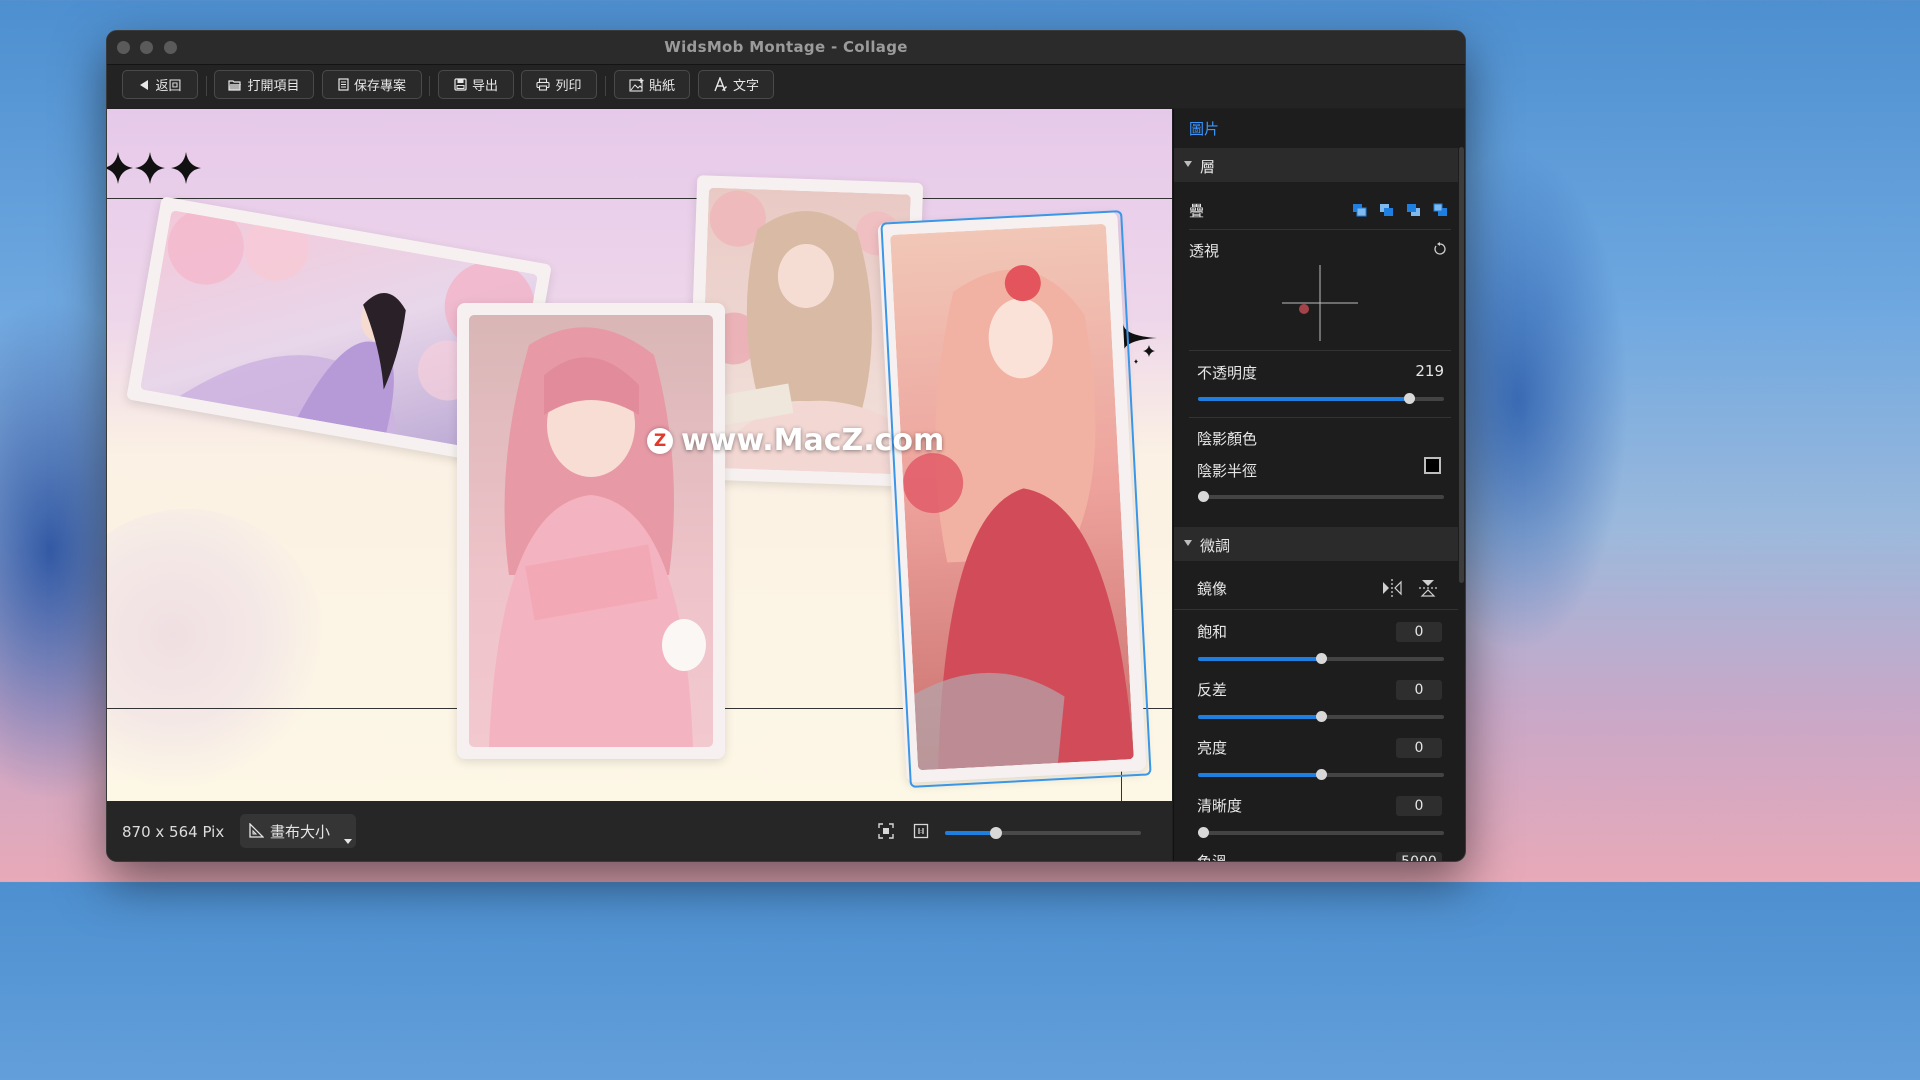  What do you see at coordinates (1212, 748) in the screenshot?
I see `brightness-label: 亮度` at bounding box center [1212, 748].